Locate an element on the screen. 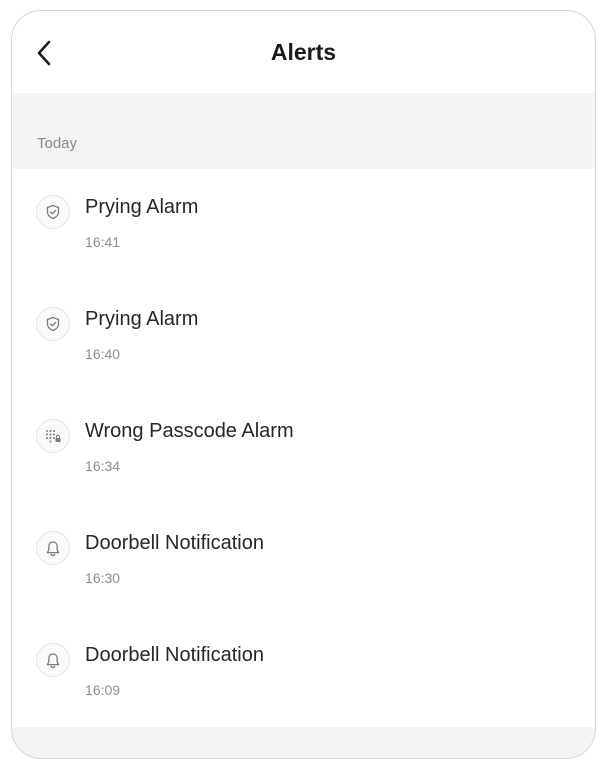 This screenshot has height=761, width=598. alert-time: 16:30 is located at coordinates (103, 578).